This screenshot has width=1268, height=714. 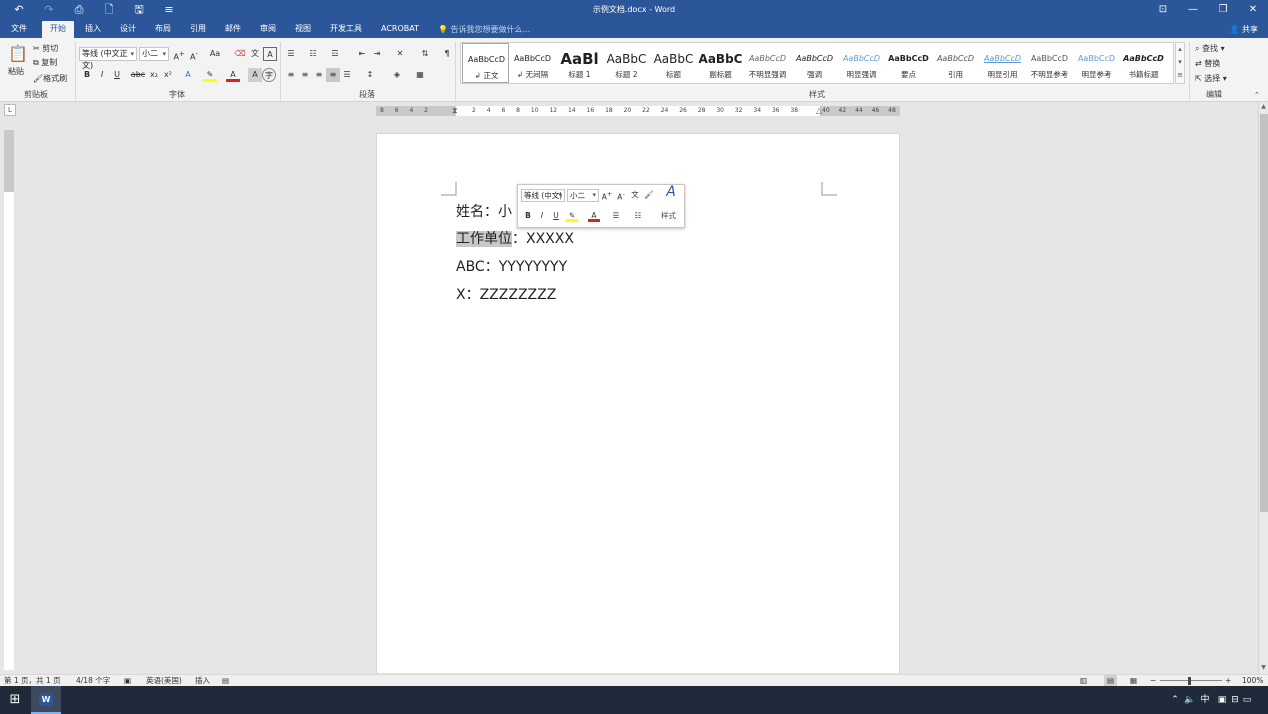 I want to click on mini-underline-button: U, so click(x=556, y=216).